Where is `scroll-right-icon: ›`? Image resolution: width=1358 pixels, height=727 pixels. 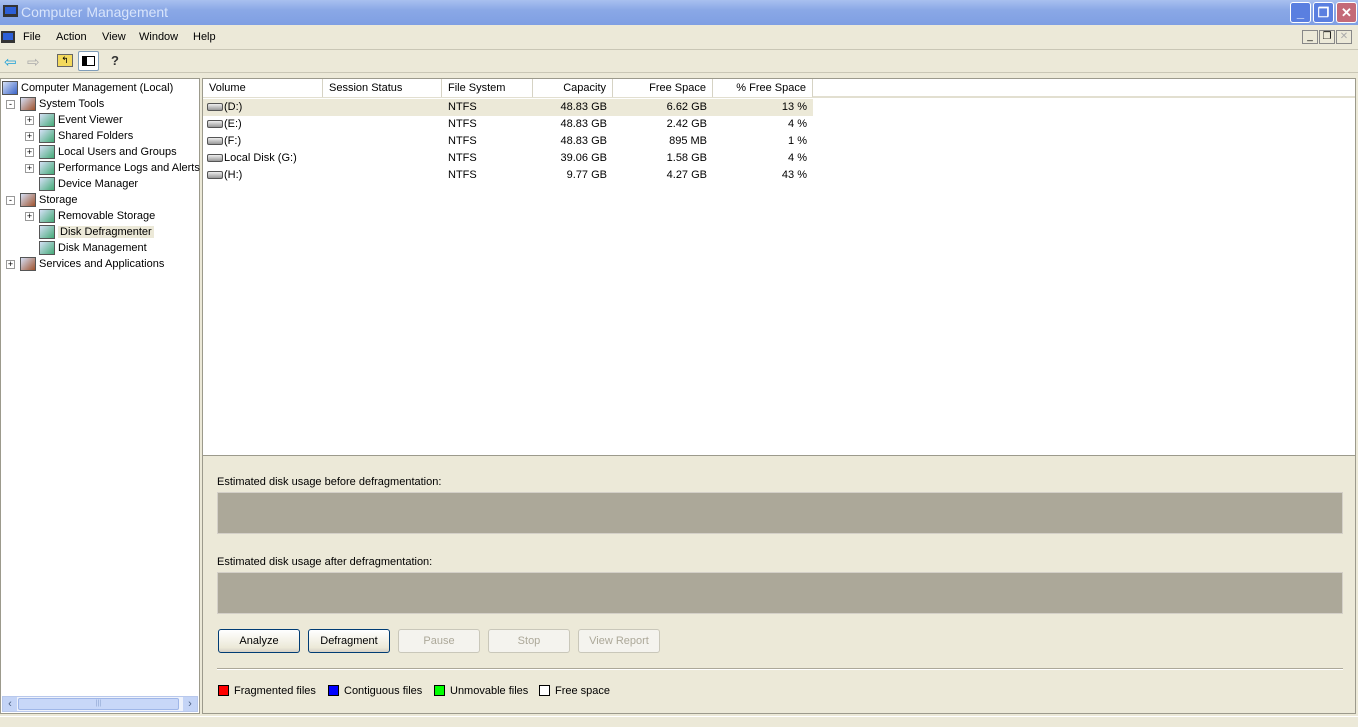 scroll-right-icon: › is located at coordinates (190, 704).